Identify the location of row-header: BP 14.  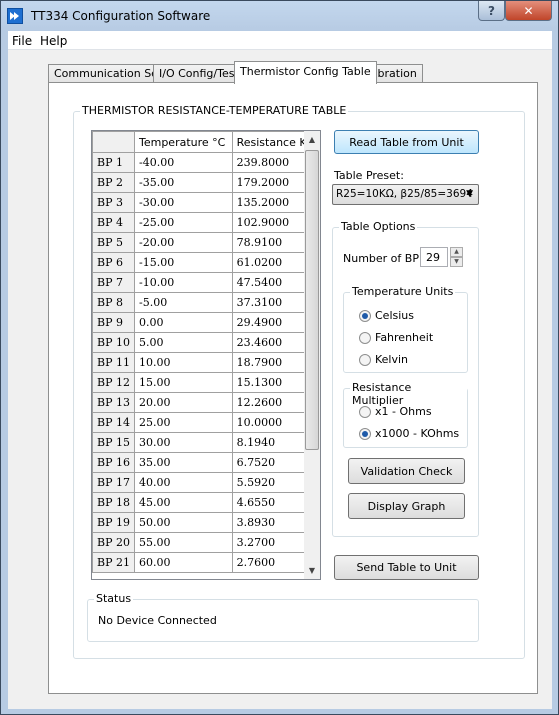
(113, 422).